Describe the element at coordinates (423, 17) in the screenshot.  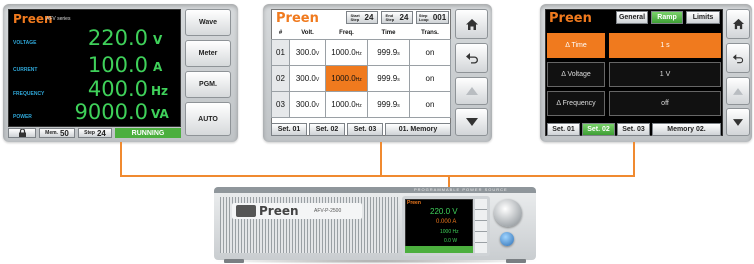
I see `step-loop-label: Step Loop` at that location.